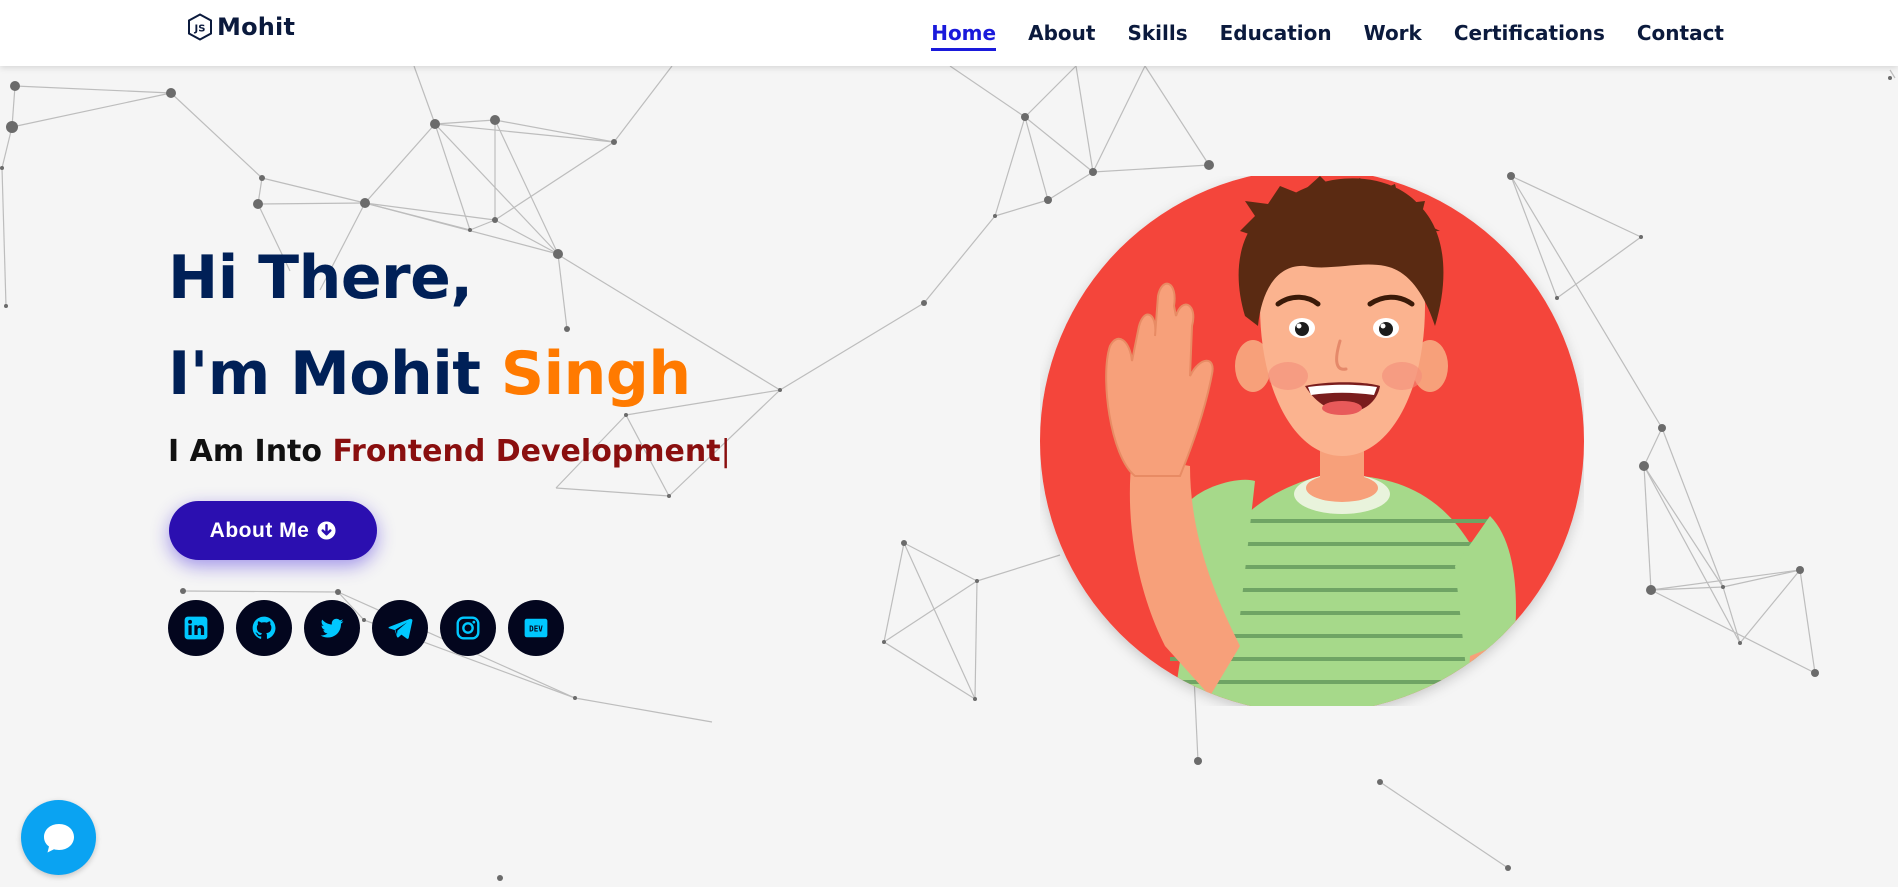 Image resolution: width=1898 pixels, height=887 pixels. I want to click on github-icon, so click(264, 627).